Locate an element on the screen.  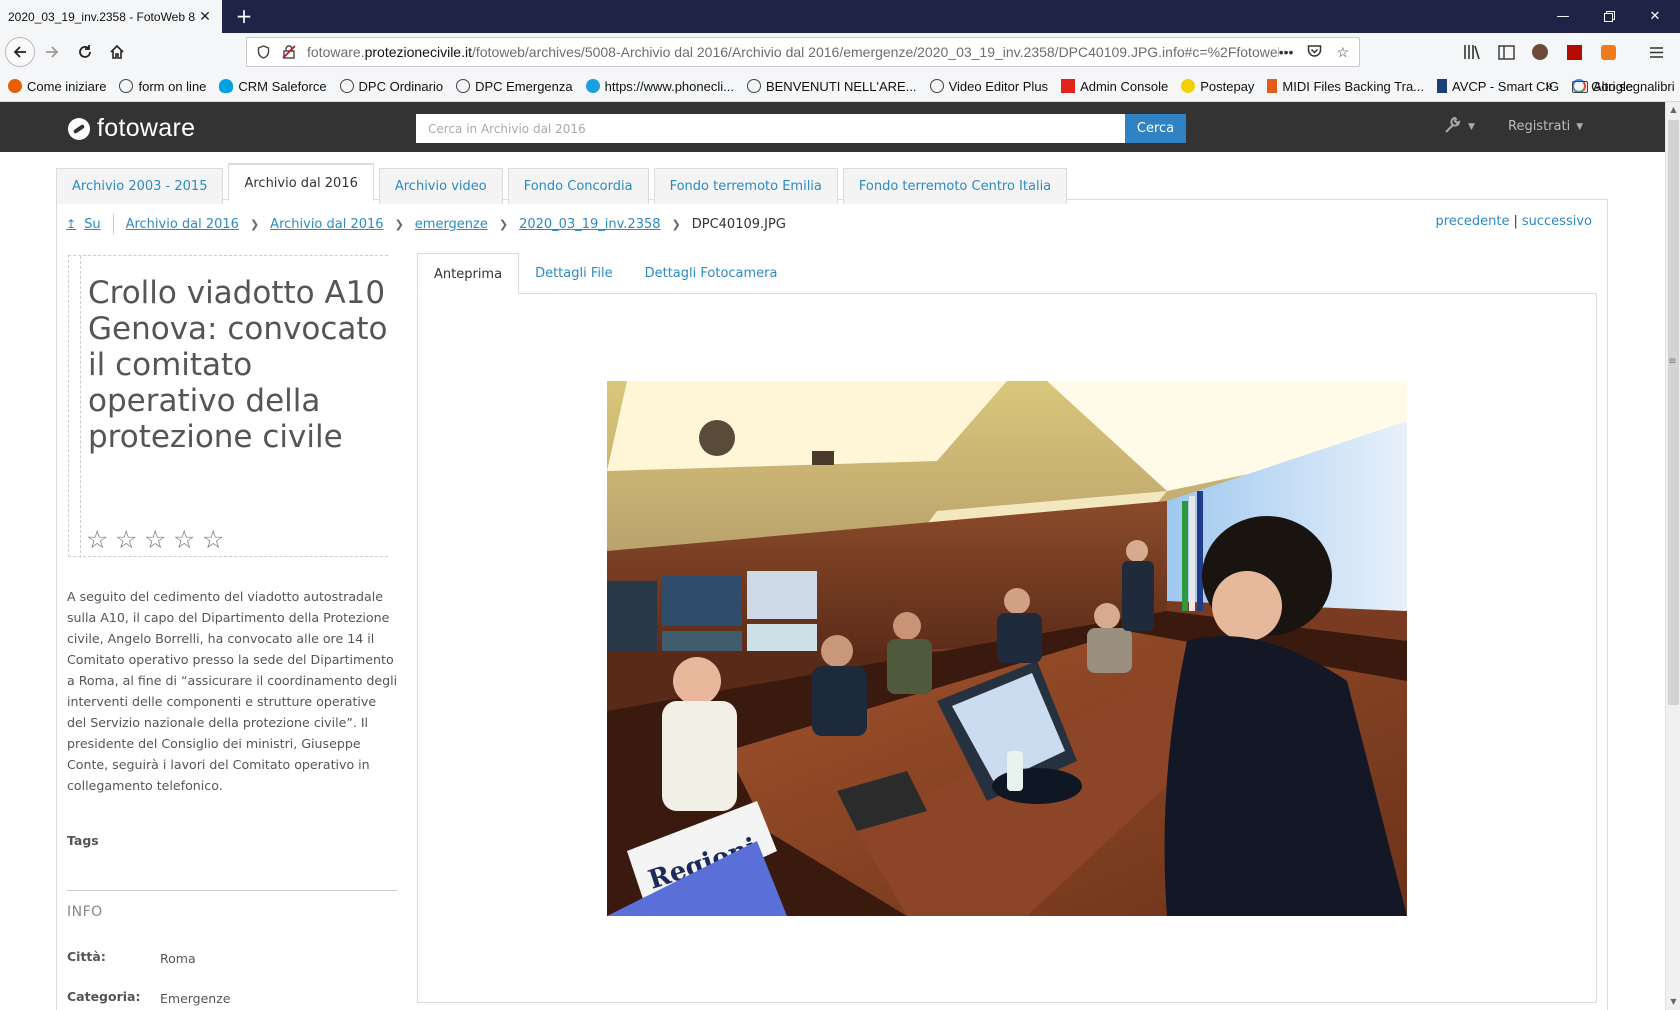
scrollbar-thumb is located at coordinates (1673, 412).